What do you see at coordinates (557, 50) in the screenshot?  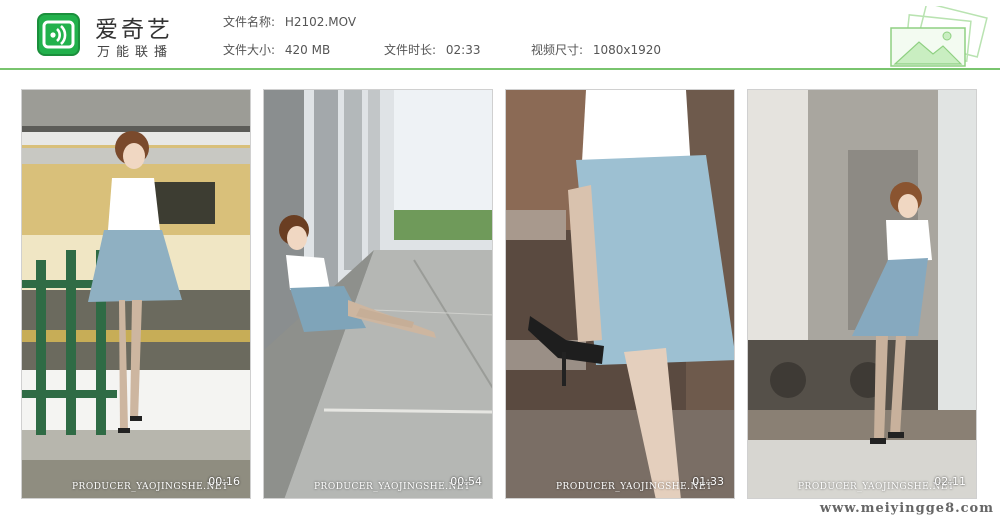 I see `video-dimension-label: 视频尺寸:` at bounding box center [557, 50].